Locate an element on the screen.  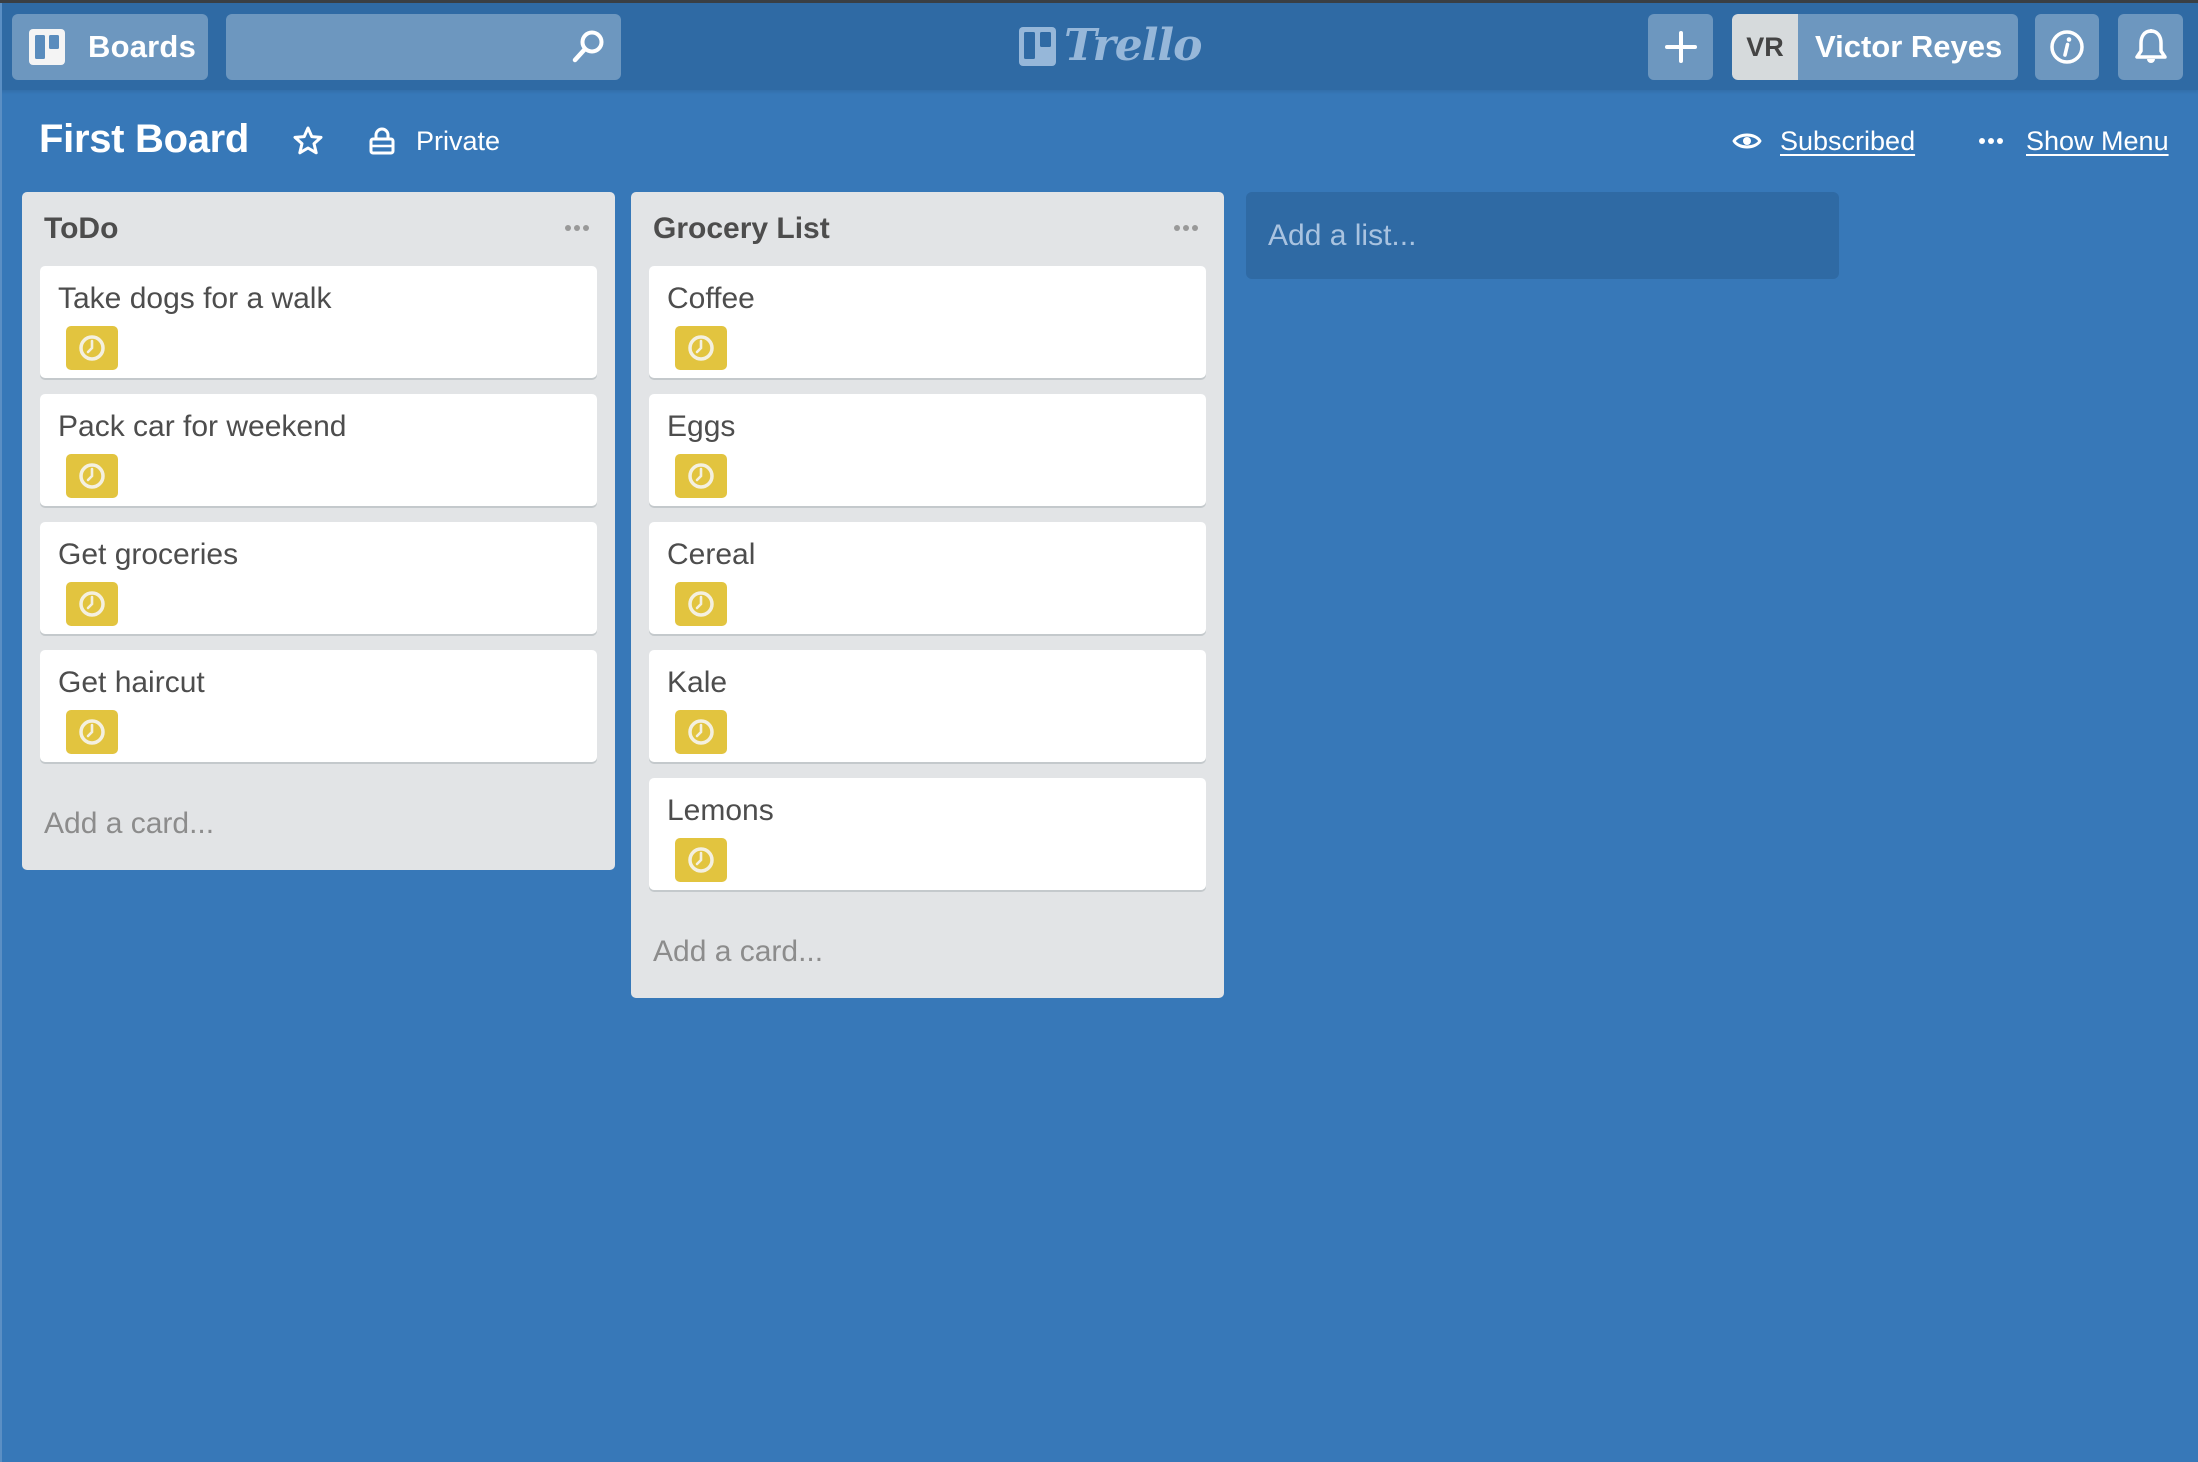
card-title: Get haircut is located at coordinates (131, 682).